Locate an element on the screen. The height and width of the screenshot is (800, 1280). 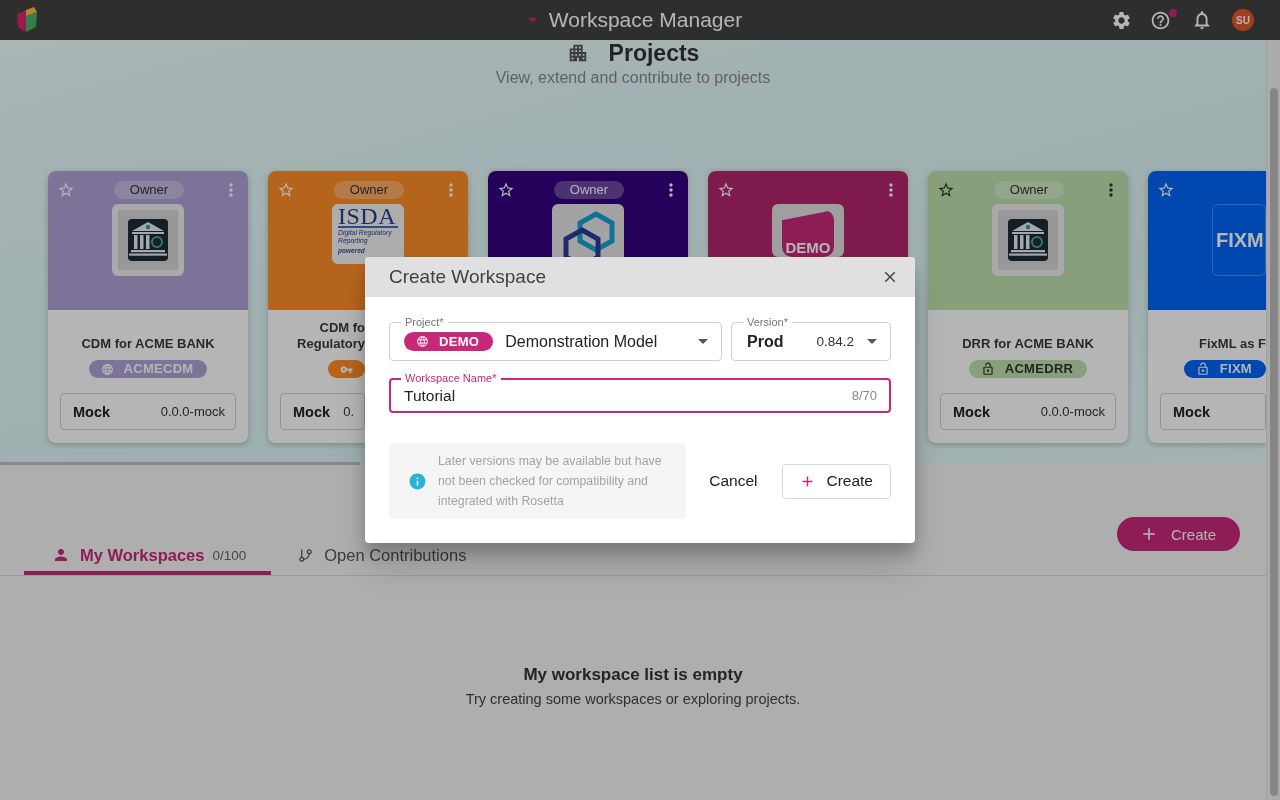
info-icon is located at coordinates (417, 481).